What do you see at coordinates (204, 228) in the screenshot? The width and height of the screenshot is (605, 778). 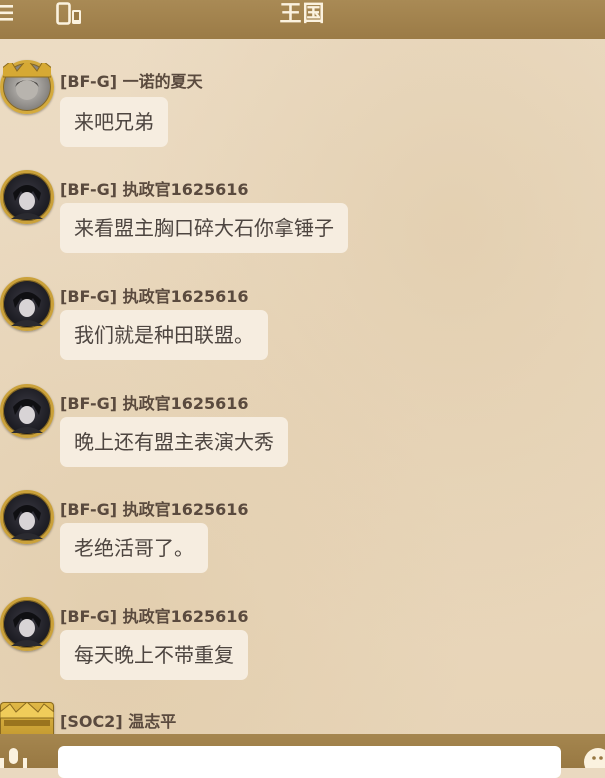 I see `message-bubble: 来看盟主胸口碎大石你拿锤子` at bounding box center [204, 228].